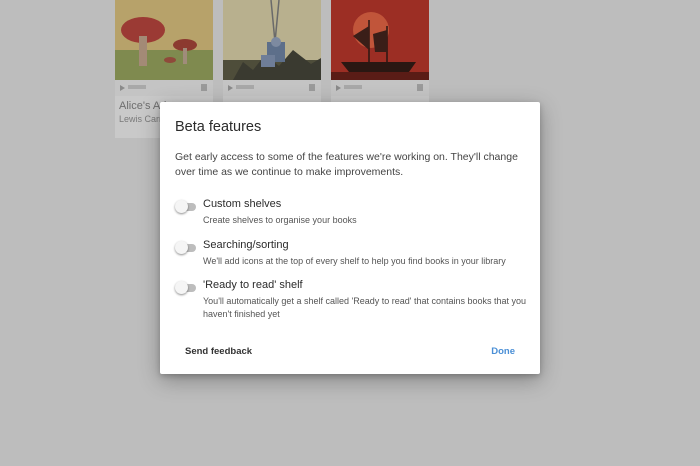  Describe the element at coordinates (280, 220) in the screenshot. I see `feature-description: Create shelves to organise your books` at that location.